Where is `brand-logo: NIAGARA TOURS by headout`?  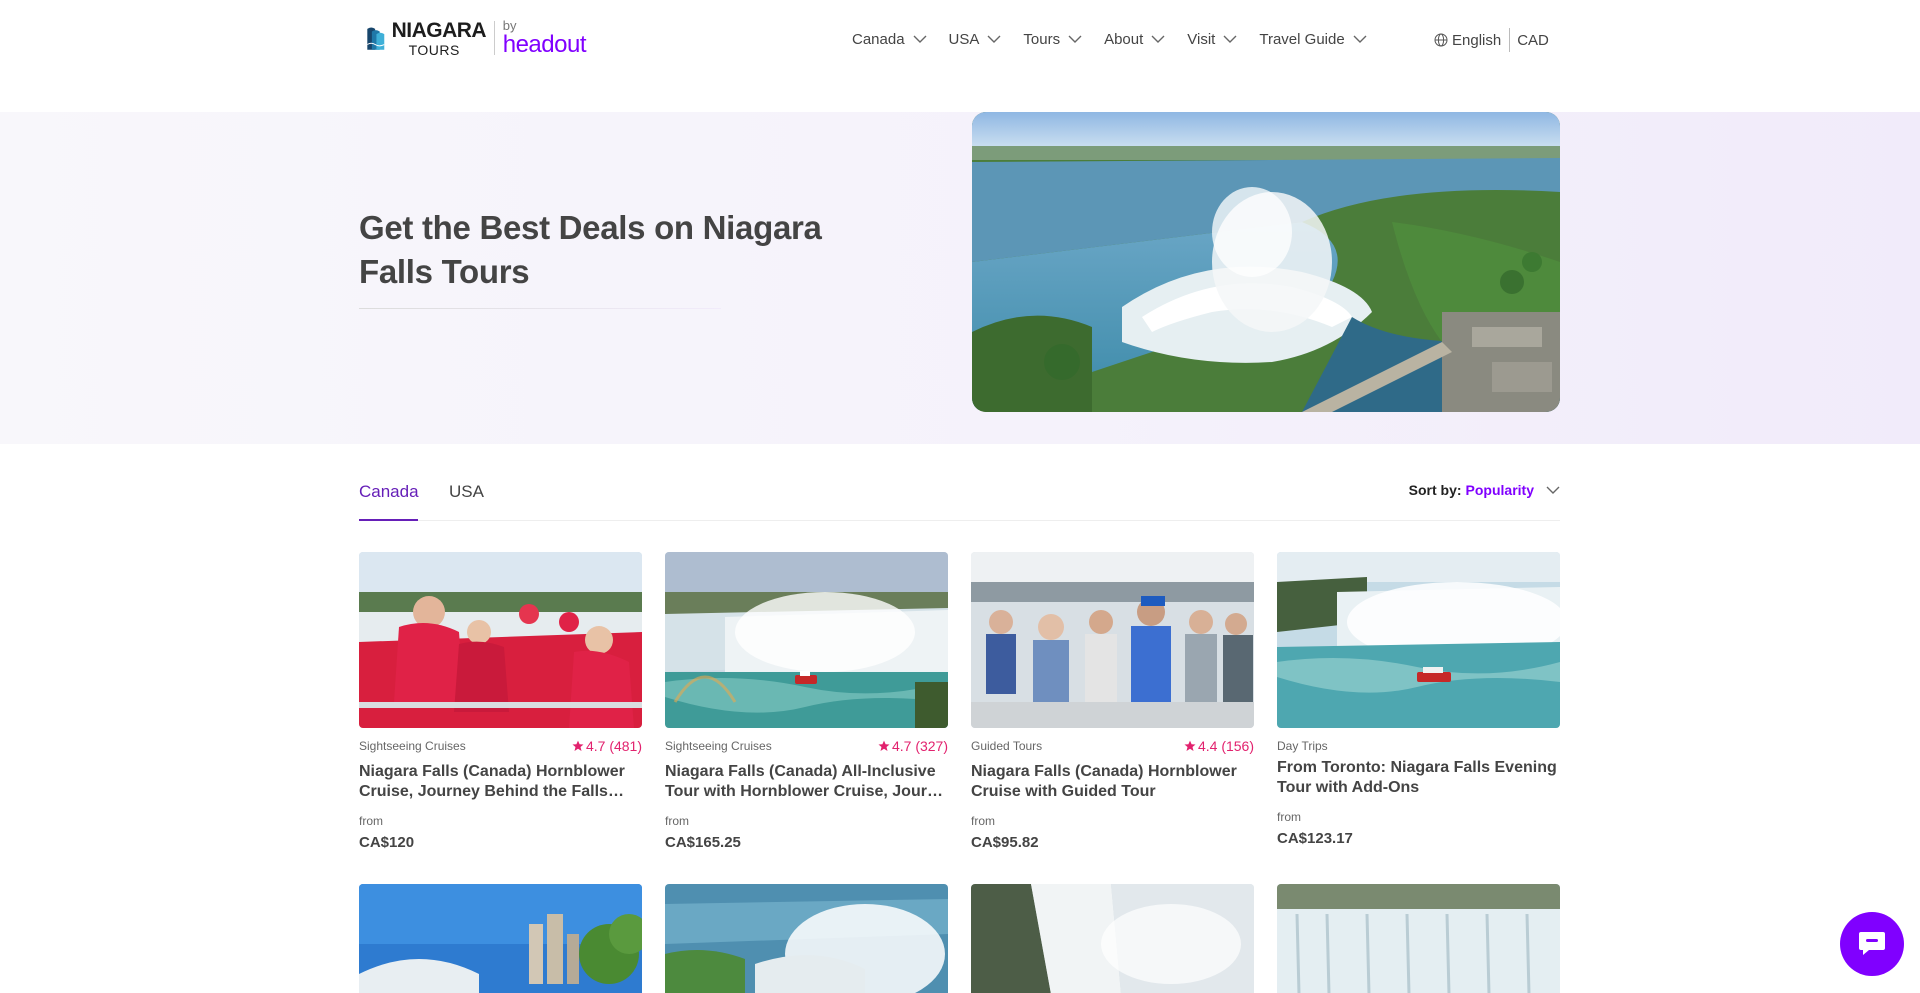
brand-logo: NIAGARA TOURS by headout is located at coordinates (476, 38).